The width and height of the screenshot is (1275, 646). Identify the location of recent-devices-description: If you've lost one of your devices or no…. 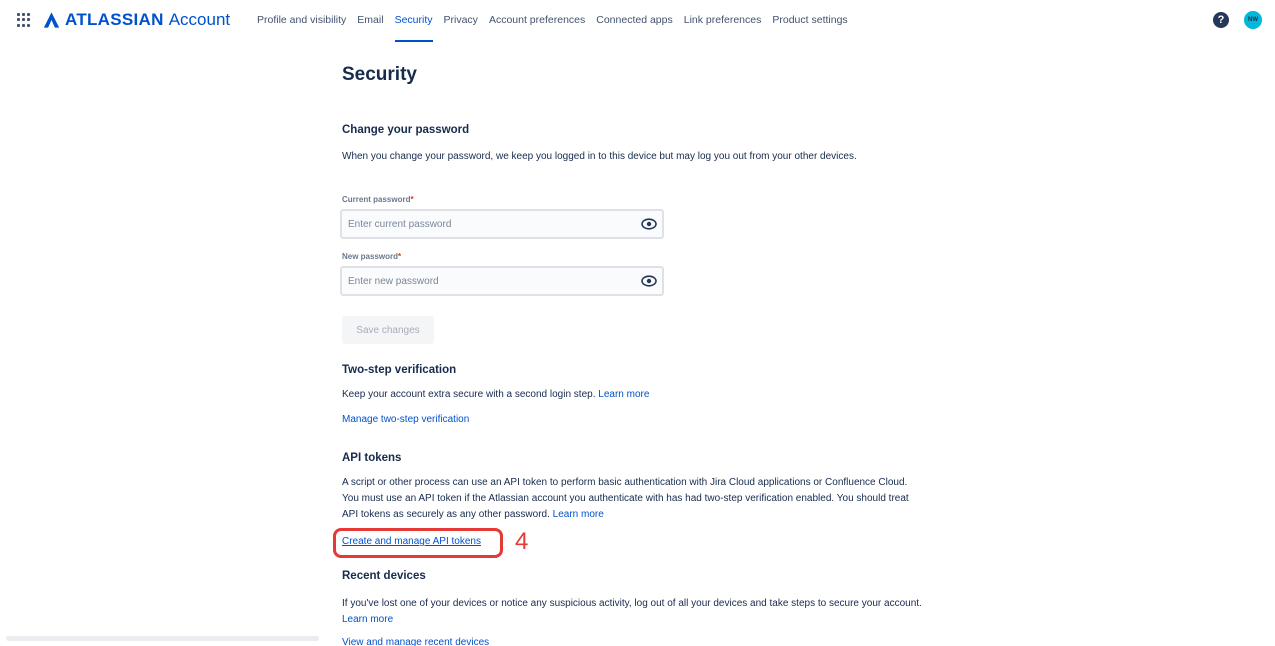
(632, 612).